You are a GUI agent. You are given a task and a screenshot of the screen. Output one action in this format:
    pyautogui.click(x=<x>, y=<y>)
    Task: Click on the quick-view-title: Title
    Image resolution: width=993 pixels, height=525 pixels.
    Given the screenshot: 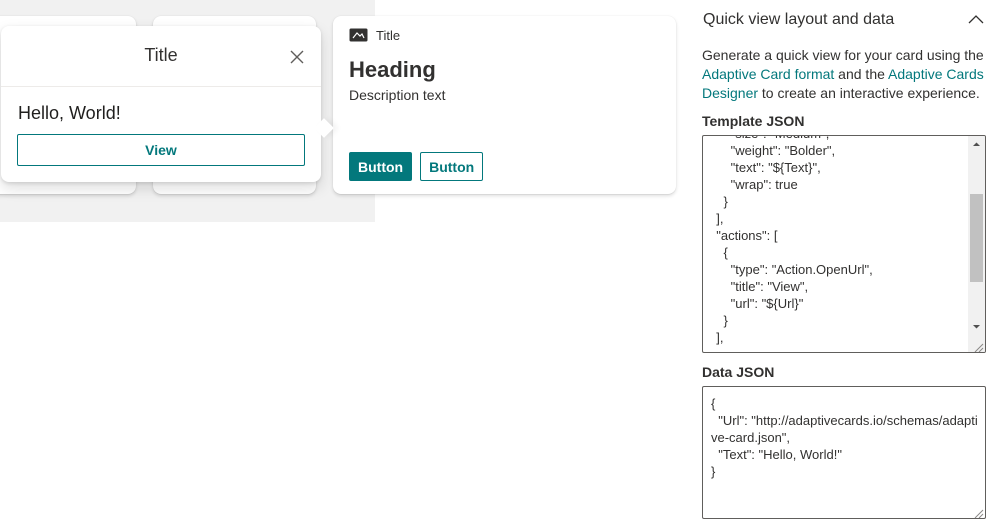 What is the action you would take?
    pyautogui.click(x=161, y=55)
    